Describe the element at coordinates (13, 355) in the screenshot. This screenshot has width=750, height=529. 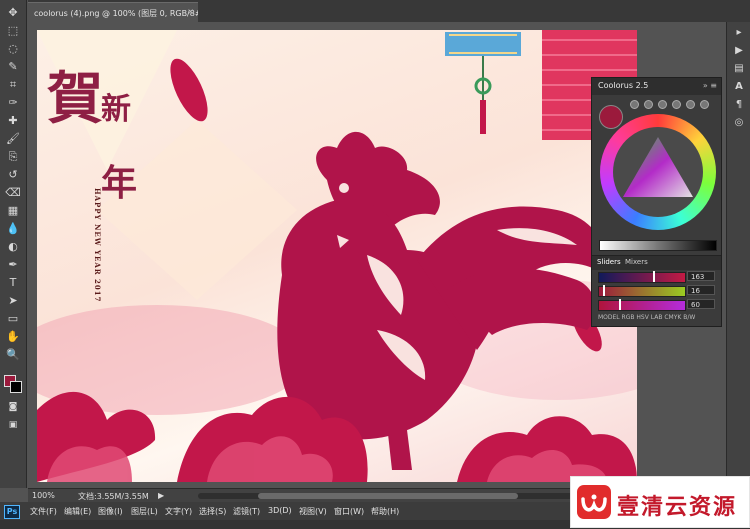
I see `zoom-tool-icon: 🔍` at that location.